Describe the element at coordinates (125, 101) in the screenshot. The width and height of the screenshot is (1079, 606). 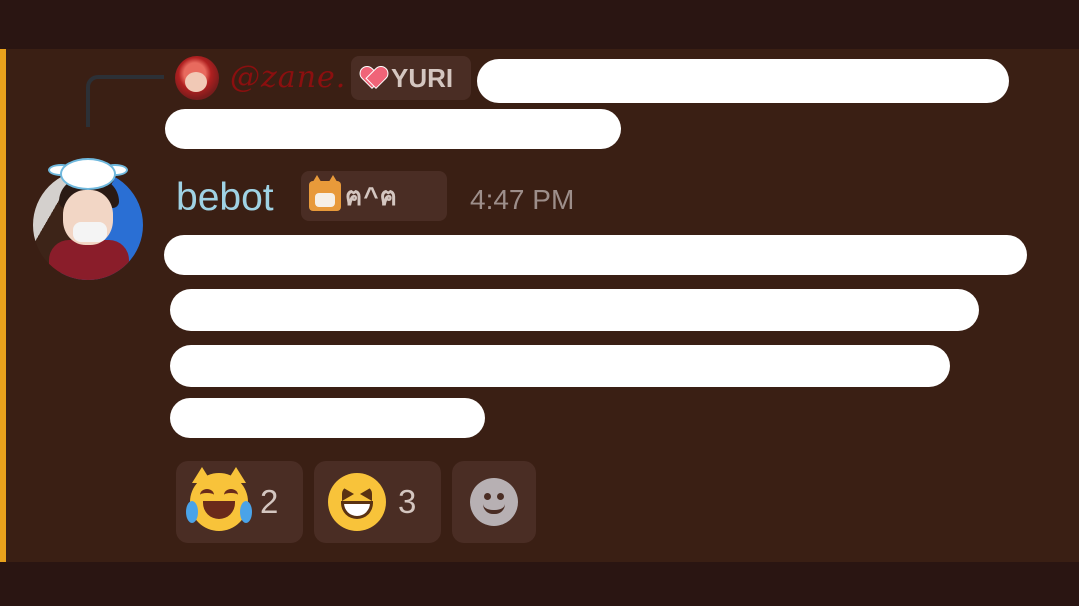
I see `reply-connector` at that location.